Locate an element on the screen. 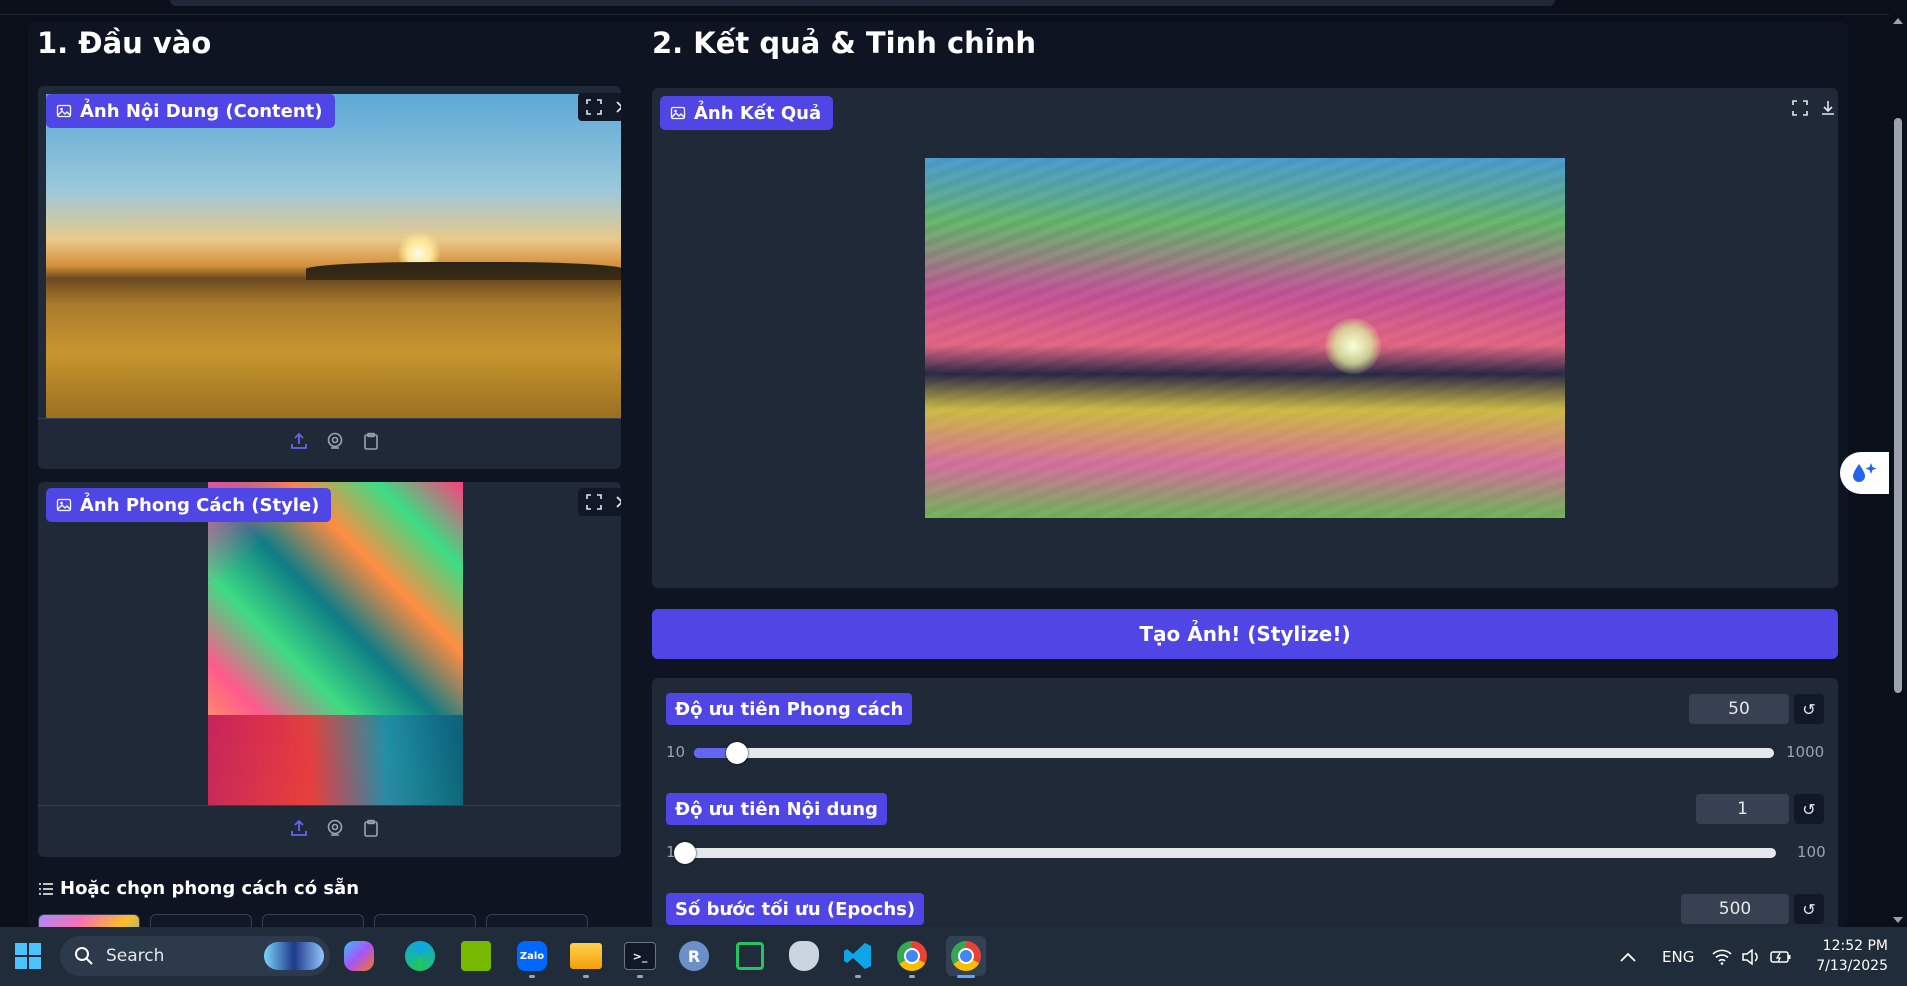  clock-time: 12:52 PM is located at coordinates (1855, 946).